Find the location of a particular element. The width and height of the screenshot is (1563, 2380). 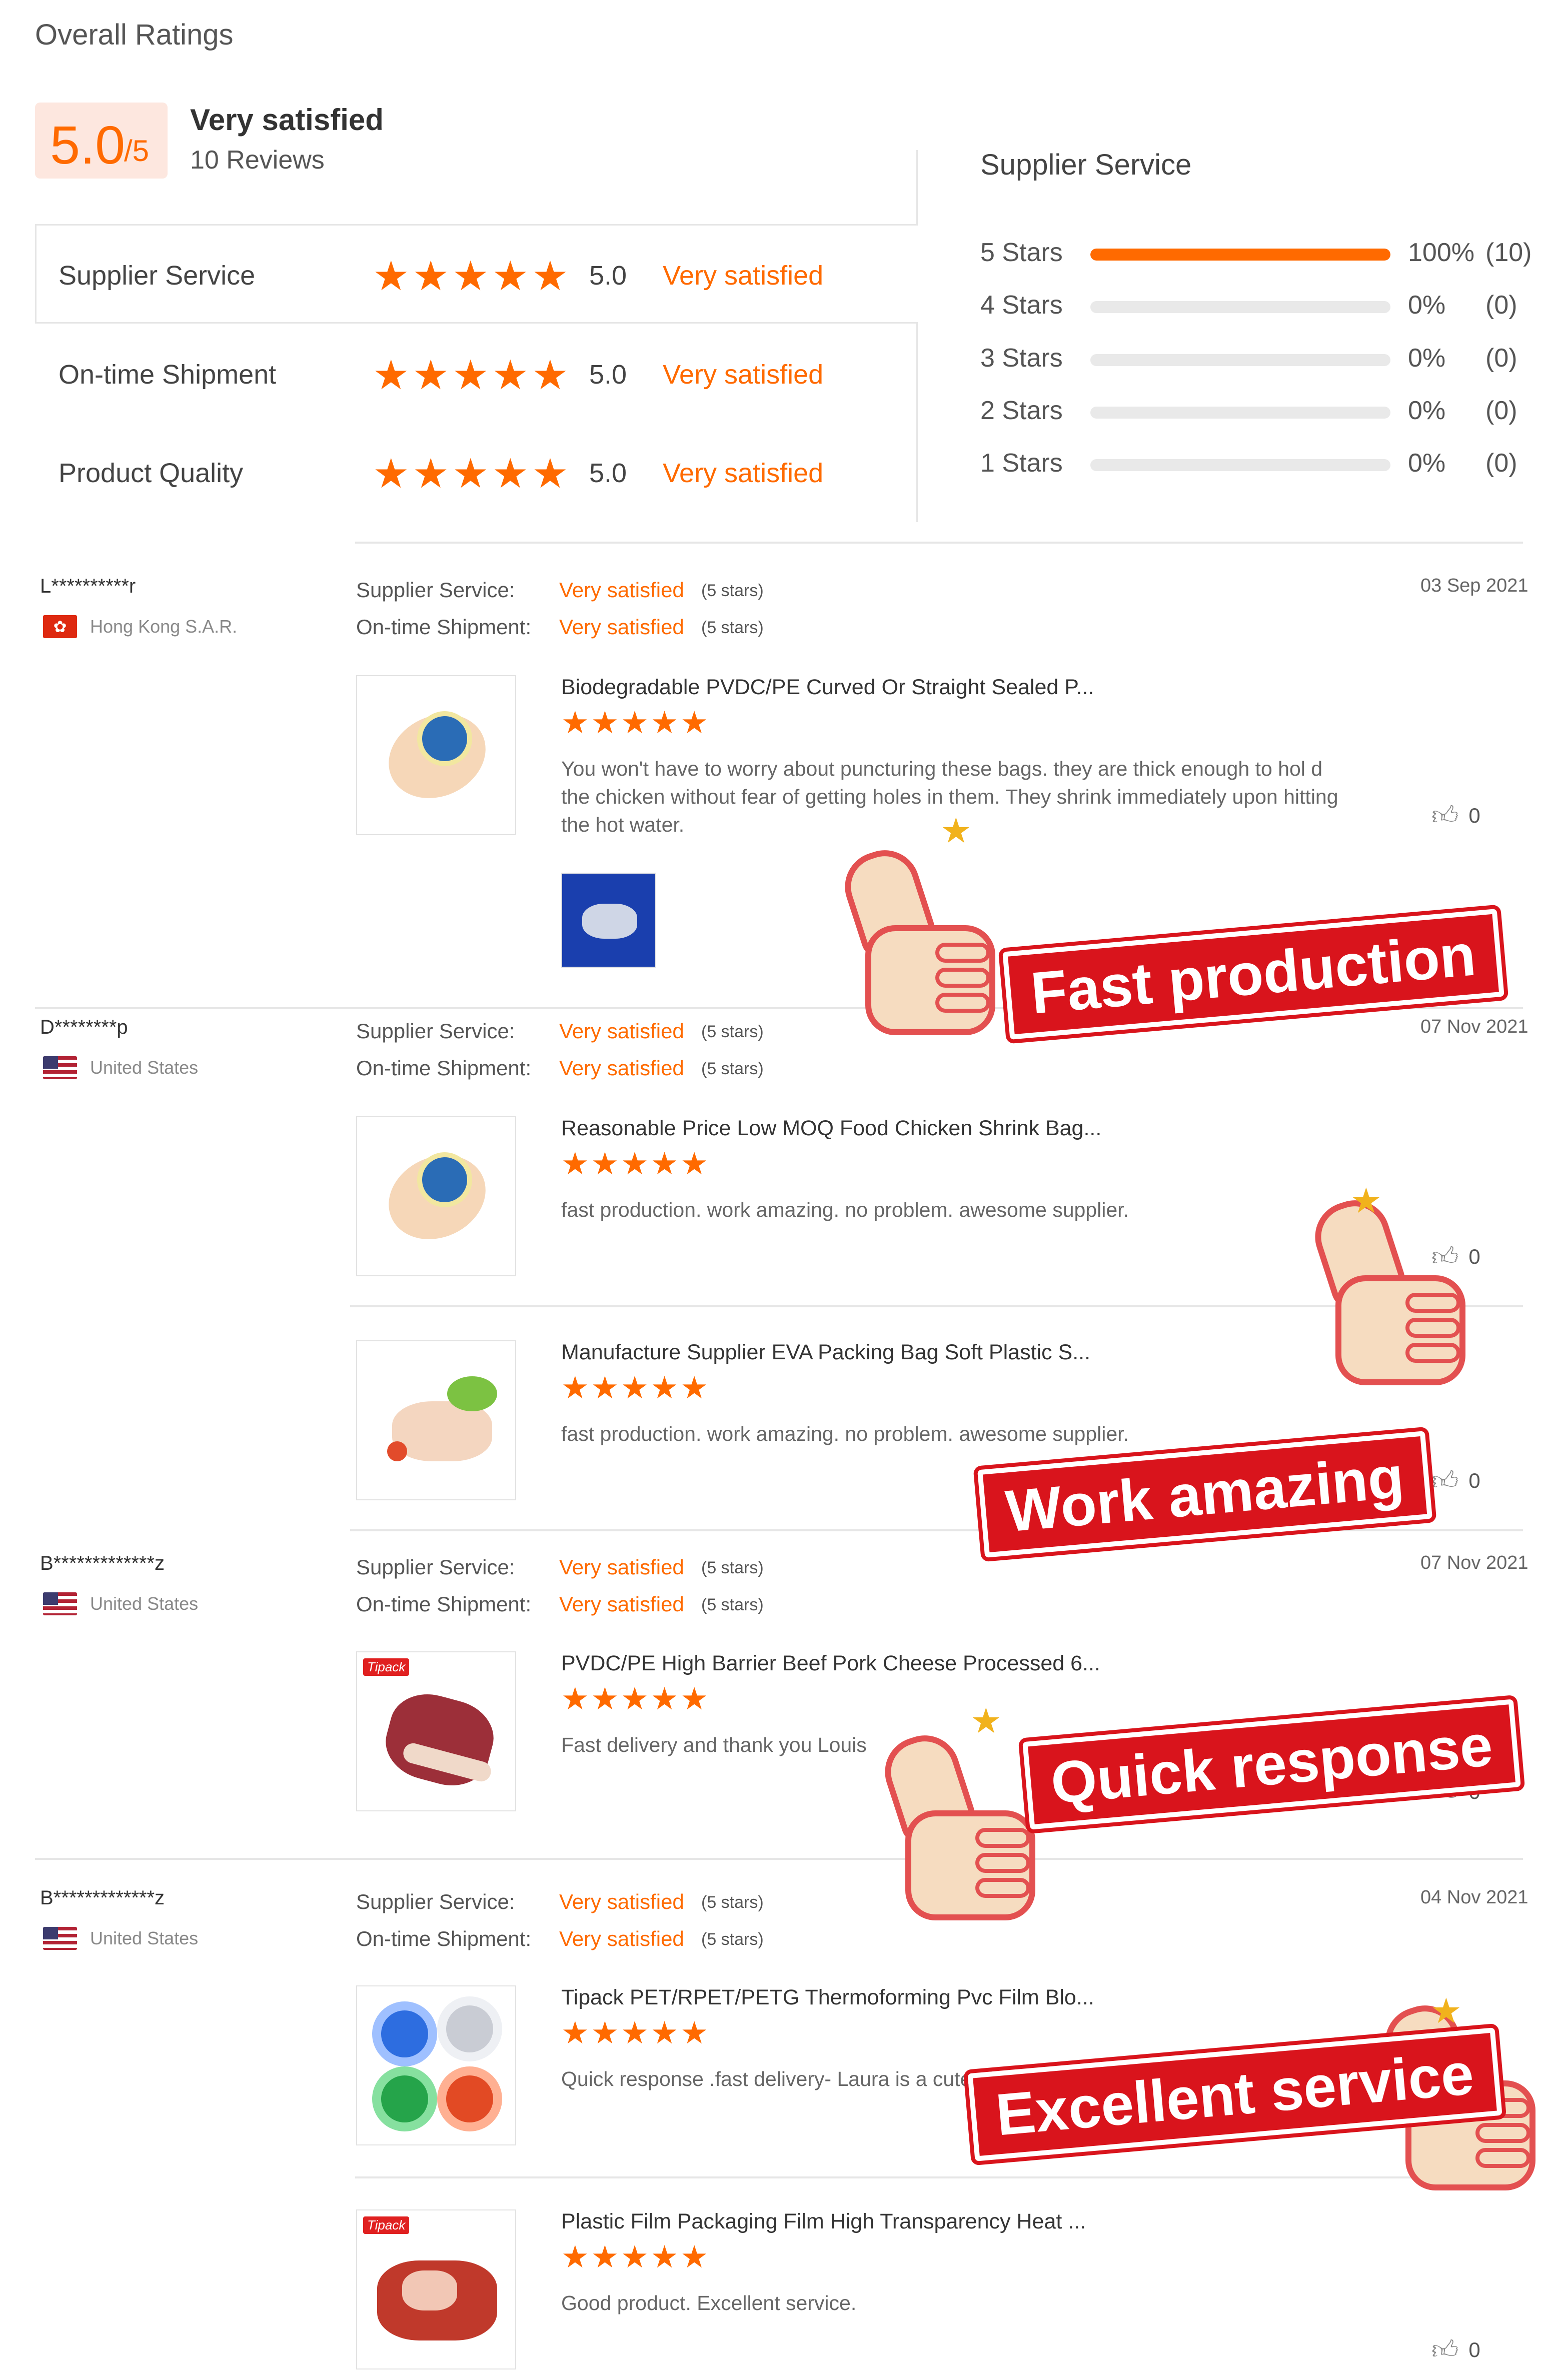

overall-score: 5.0 is located at coordinates (88, 145).